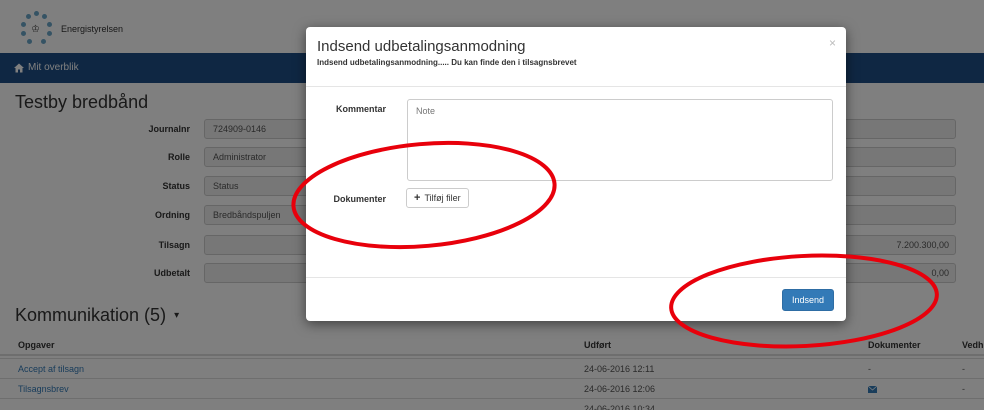 The height and width of the screenshot is (410, 984). I want to click on comment-textarea, so click(620, 140).